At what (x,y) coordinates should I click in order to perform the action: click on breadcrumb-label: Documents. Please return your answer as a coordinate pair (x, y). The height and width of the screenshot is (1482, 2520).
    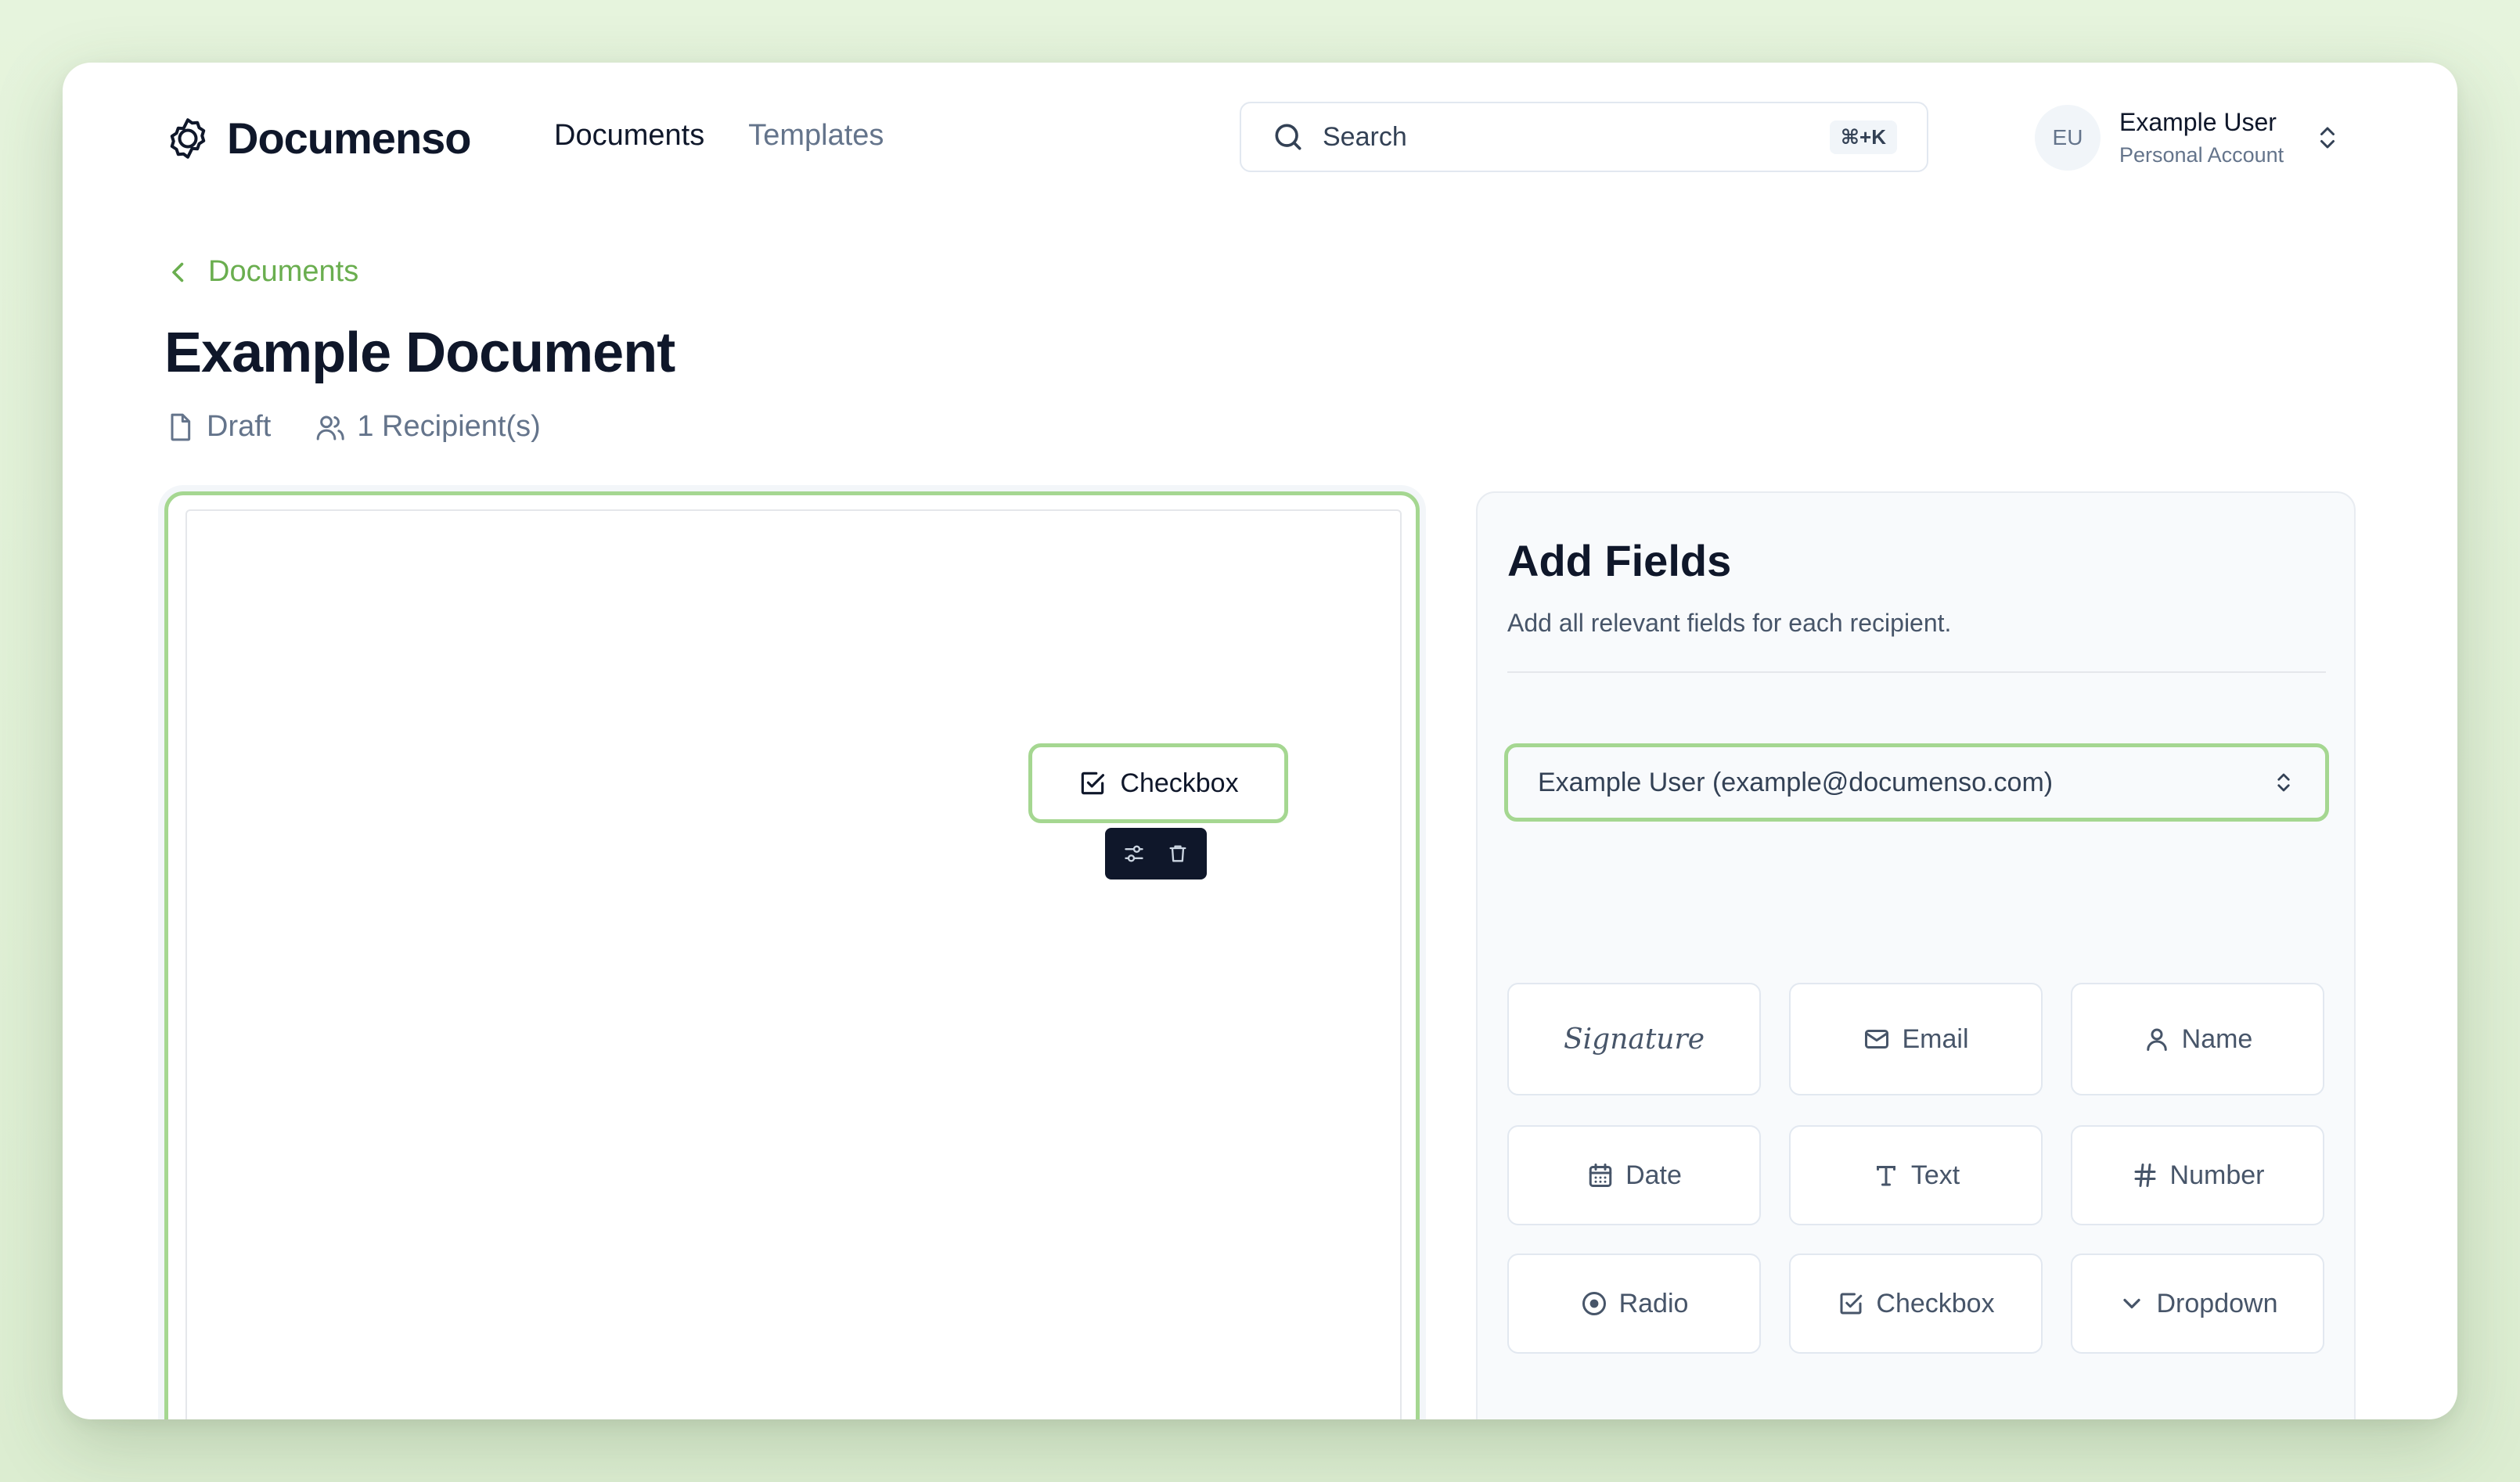
    Looking at the image, I should click on (283, 271).